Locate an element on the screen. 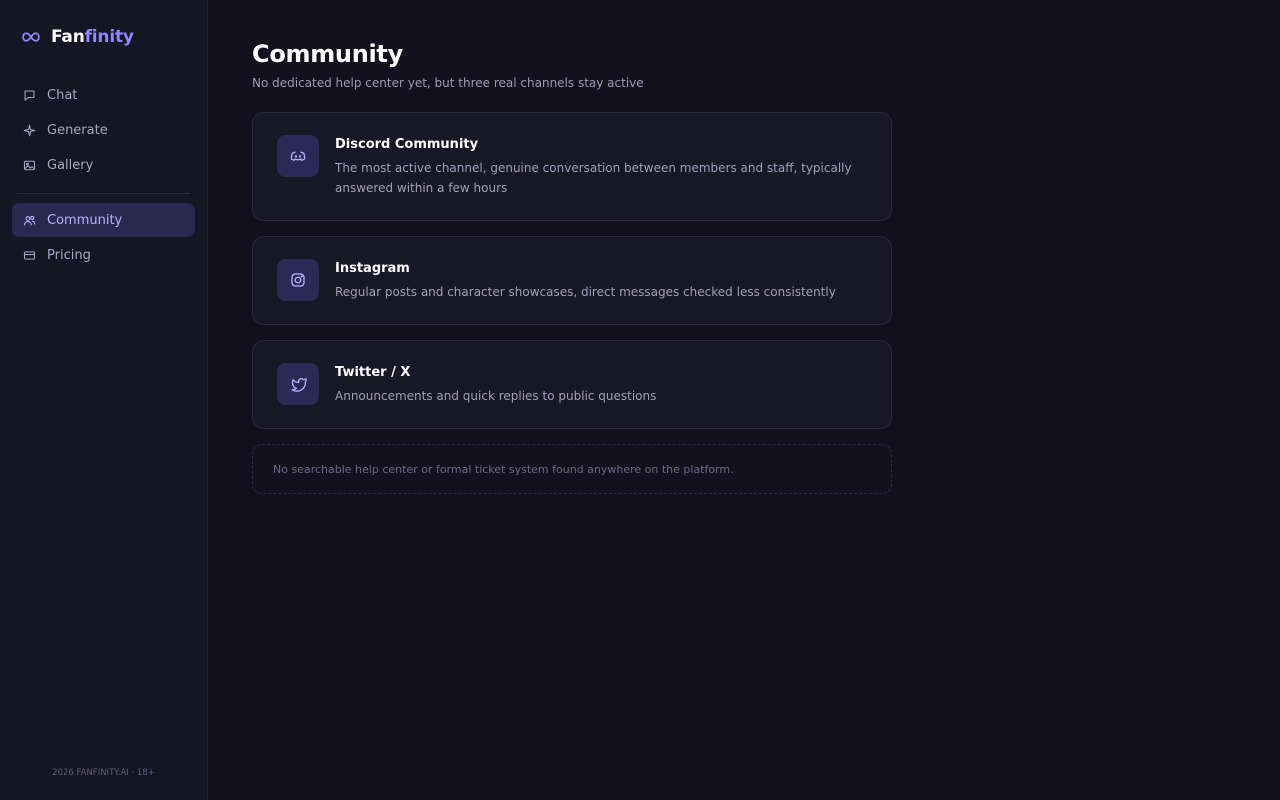 This screenshot has width=1280, height=800. sidebar-nav: Chat Generate Gallery Community Pricing is located at coordinates (103, 175).